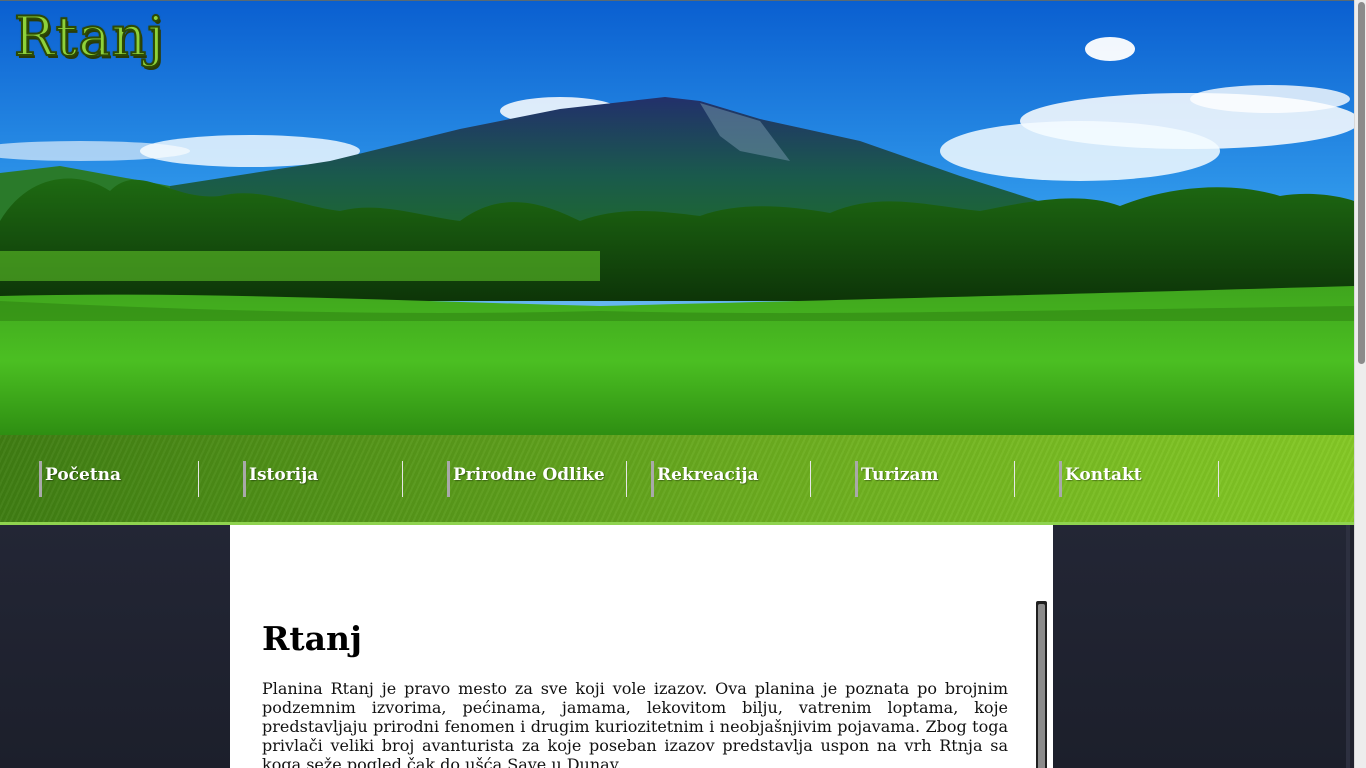 Image resolution: width=1366 pixels, height=768 pixels. Describe the element at coordinates (537, 479) in the screenshot. I see `nav-item-prirodne-odlike: Prirodne Odlike` at that location.